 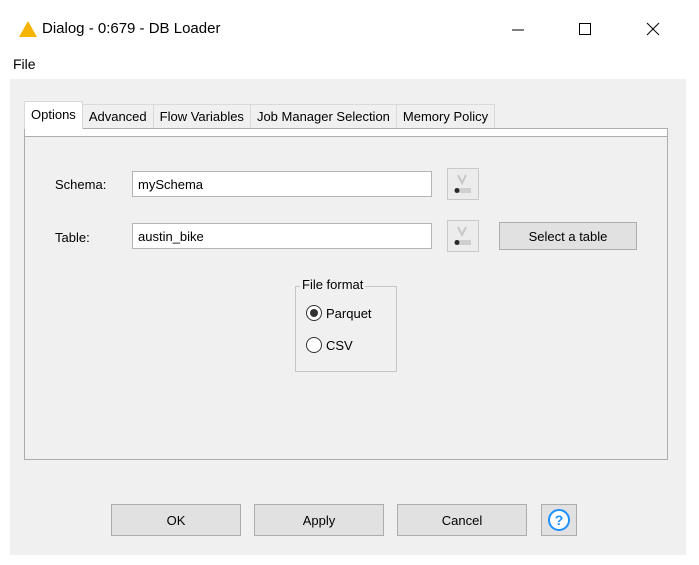 I want to click on close-icon, so click(x=653, y=29).